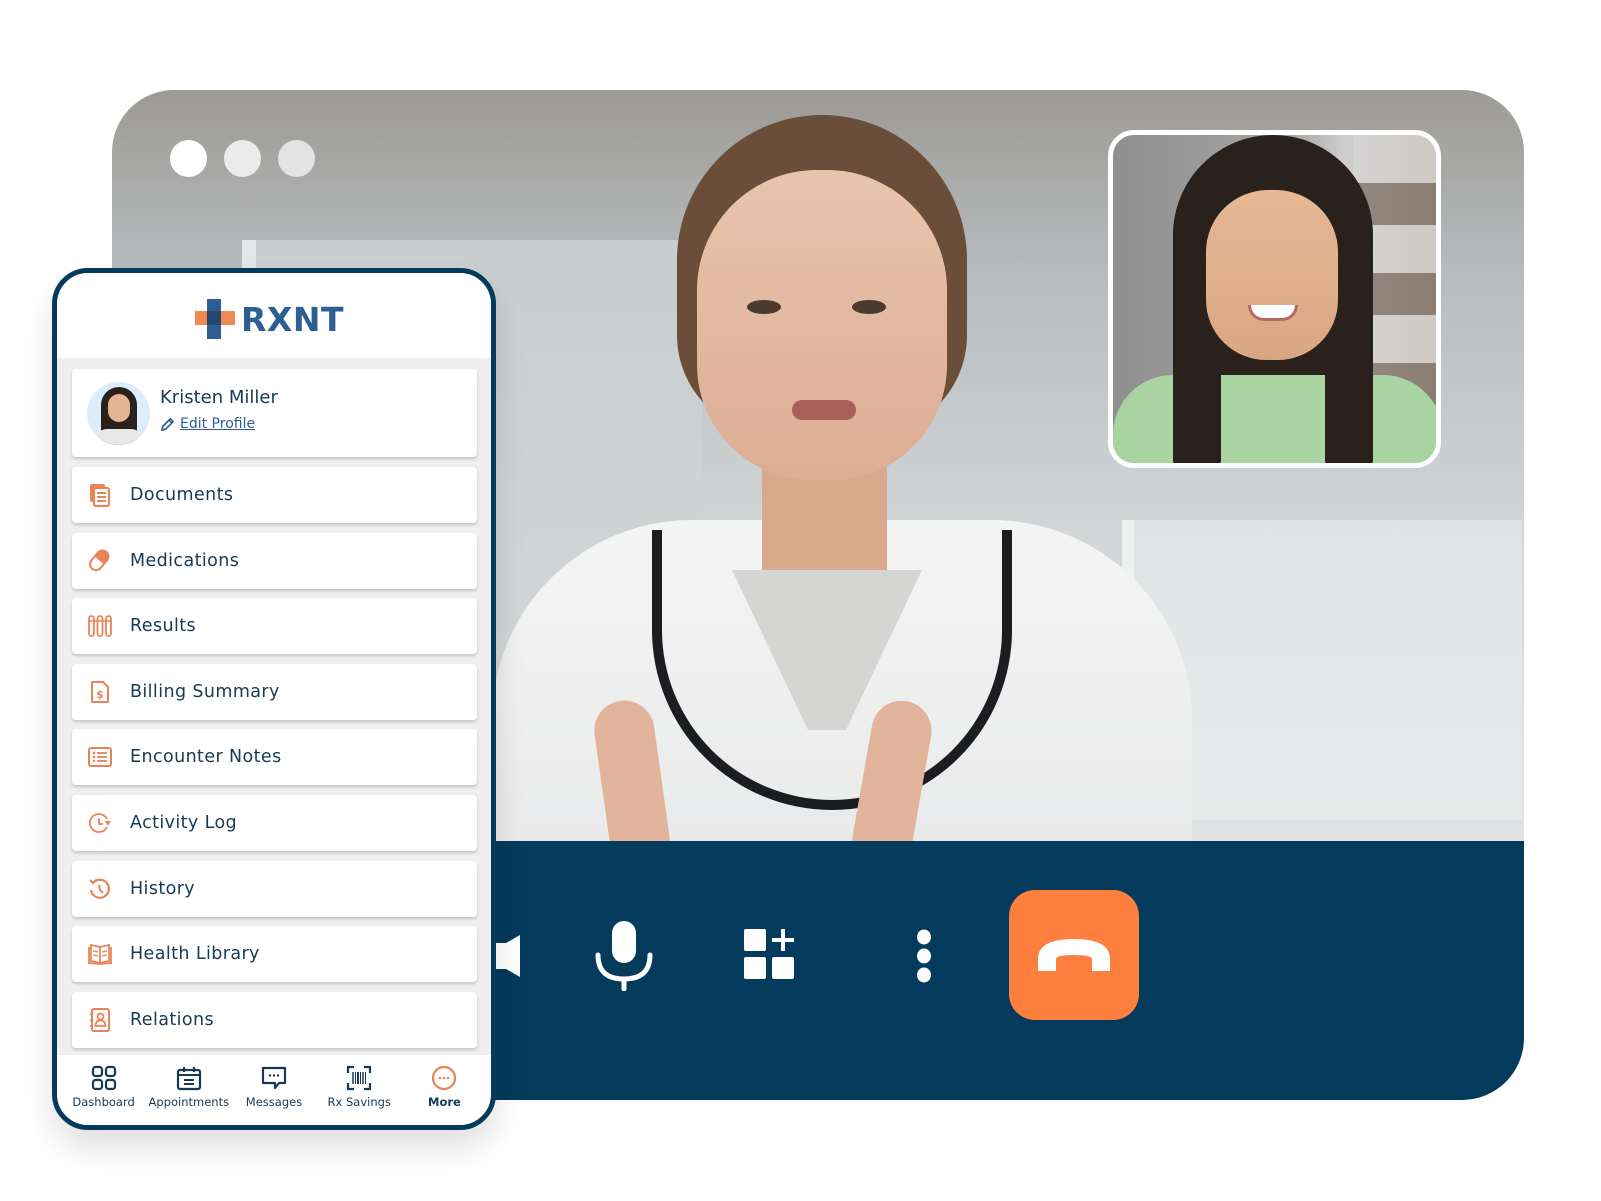 The width and height of the screenshot is (1601, 1201). Describe the element at coordinates (167, 424) in the screenshot. I see `pencil-icon` at that location.